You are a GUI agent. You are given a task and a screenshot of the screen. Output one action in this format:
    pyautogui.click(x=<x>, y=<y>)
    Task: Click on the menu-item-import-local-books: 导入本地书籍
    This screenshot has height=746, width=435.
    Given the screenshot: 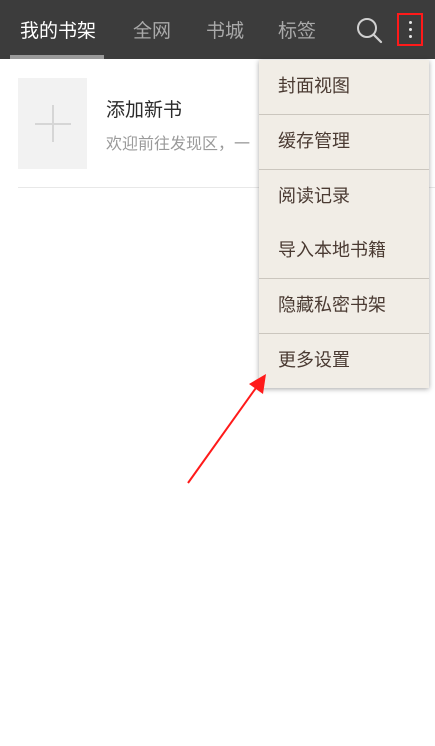 What is the action you would take?
    pyautogui.click(x=344, y=251)
    